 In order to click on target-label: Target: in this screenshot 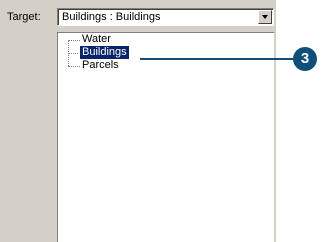, I will do `click(24, 17)`.